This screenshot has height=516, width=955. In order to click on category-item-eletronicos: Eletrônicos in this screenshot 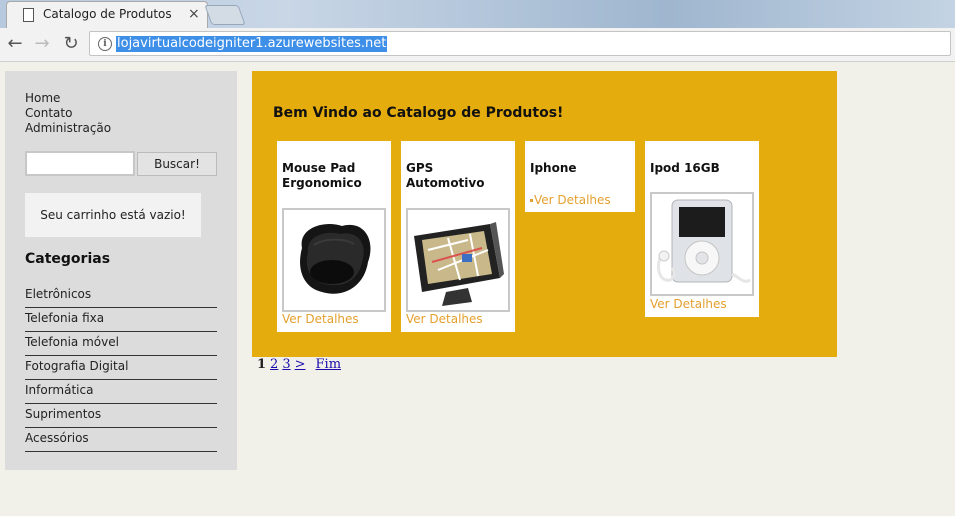, I will do `click(121, 296)`.